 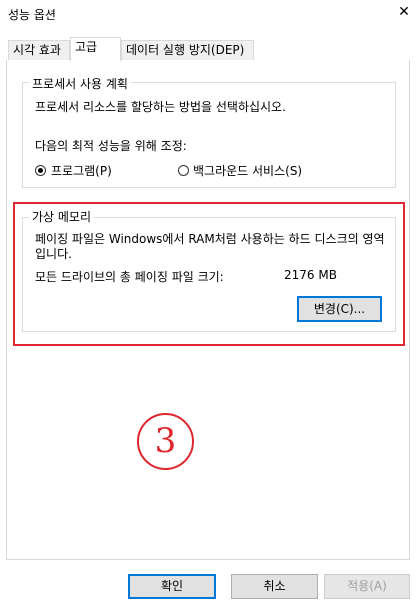 I want to click on programs-radio-label: 프로그램(P), so click(x=81, y=170).